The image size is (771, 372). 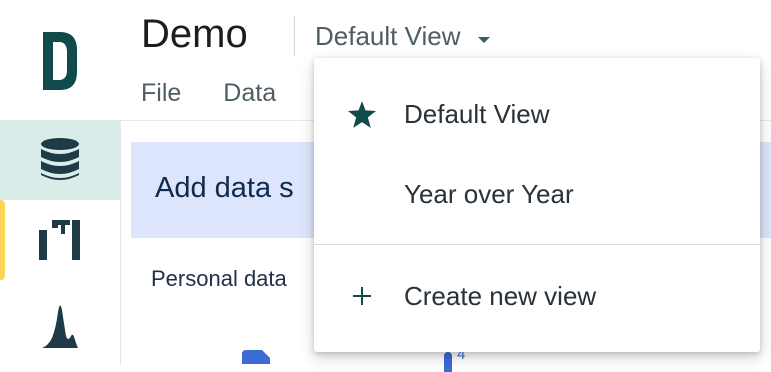 I want to click on rail-item-columns, so click(x=60, y=240).